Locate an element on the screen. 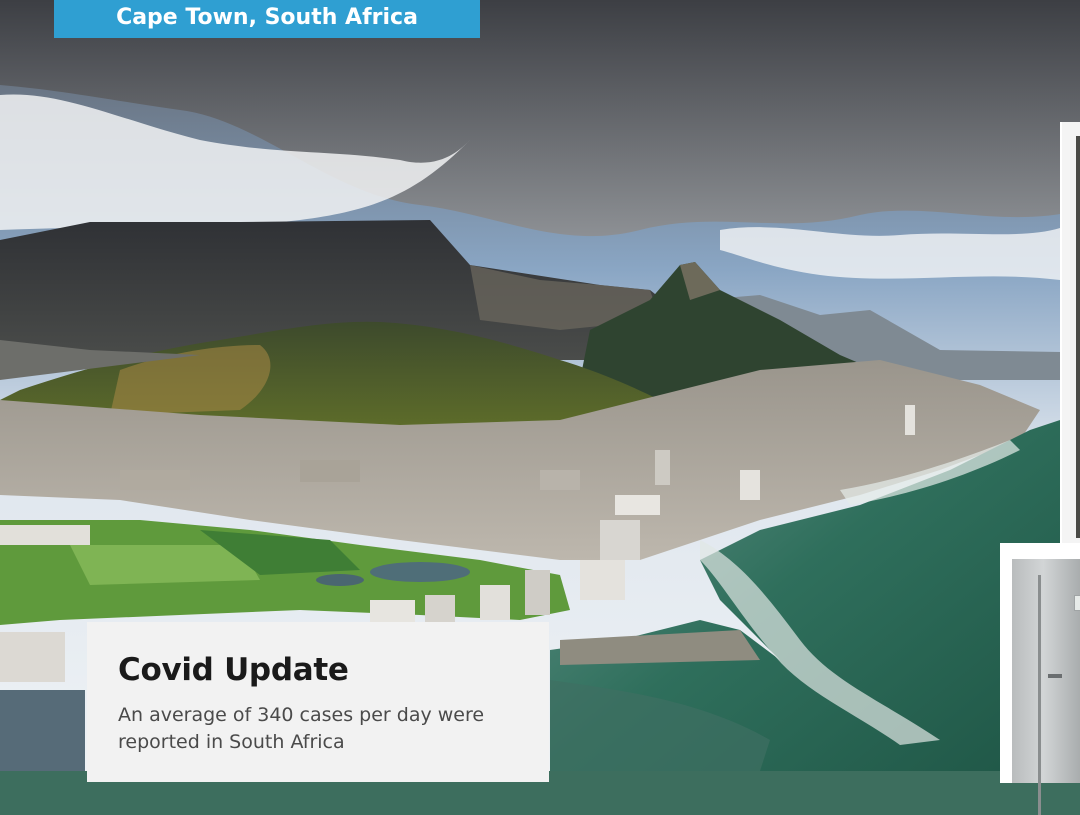 The height and width of the screenshot is (815, 1080). location-tag: Cape Town, South Africa is located at coordinates (267, 19).